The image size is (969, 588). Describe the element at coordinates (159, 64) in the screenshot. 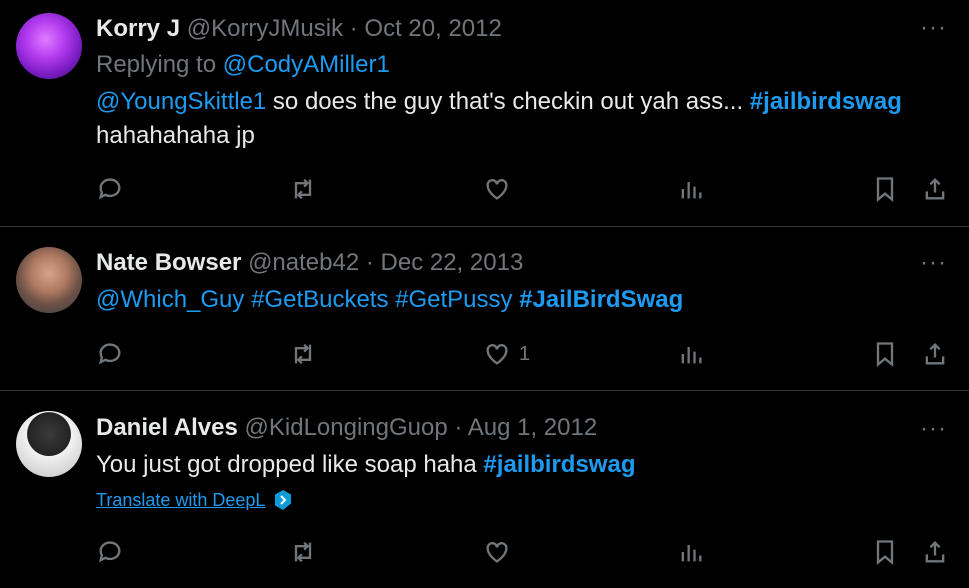

I see `replying-label: Replying to` at that location.